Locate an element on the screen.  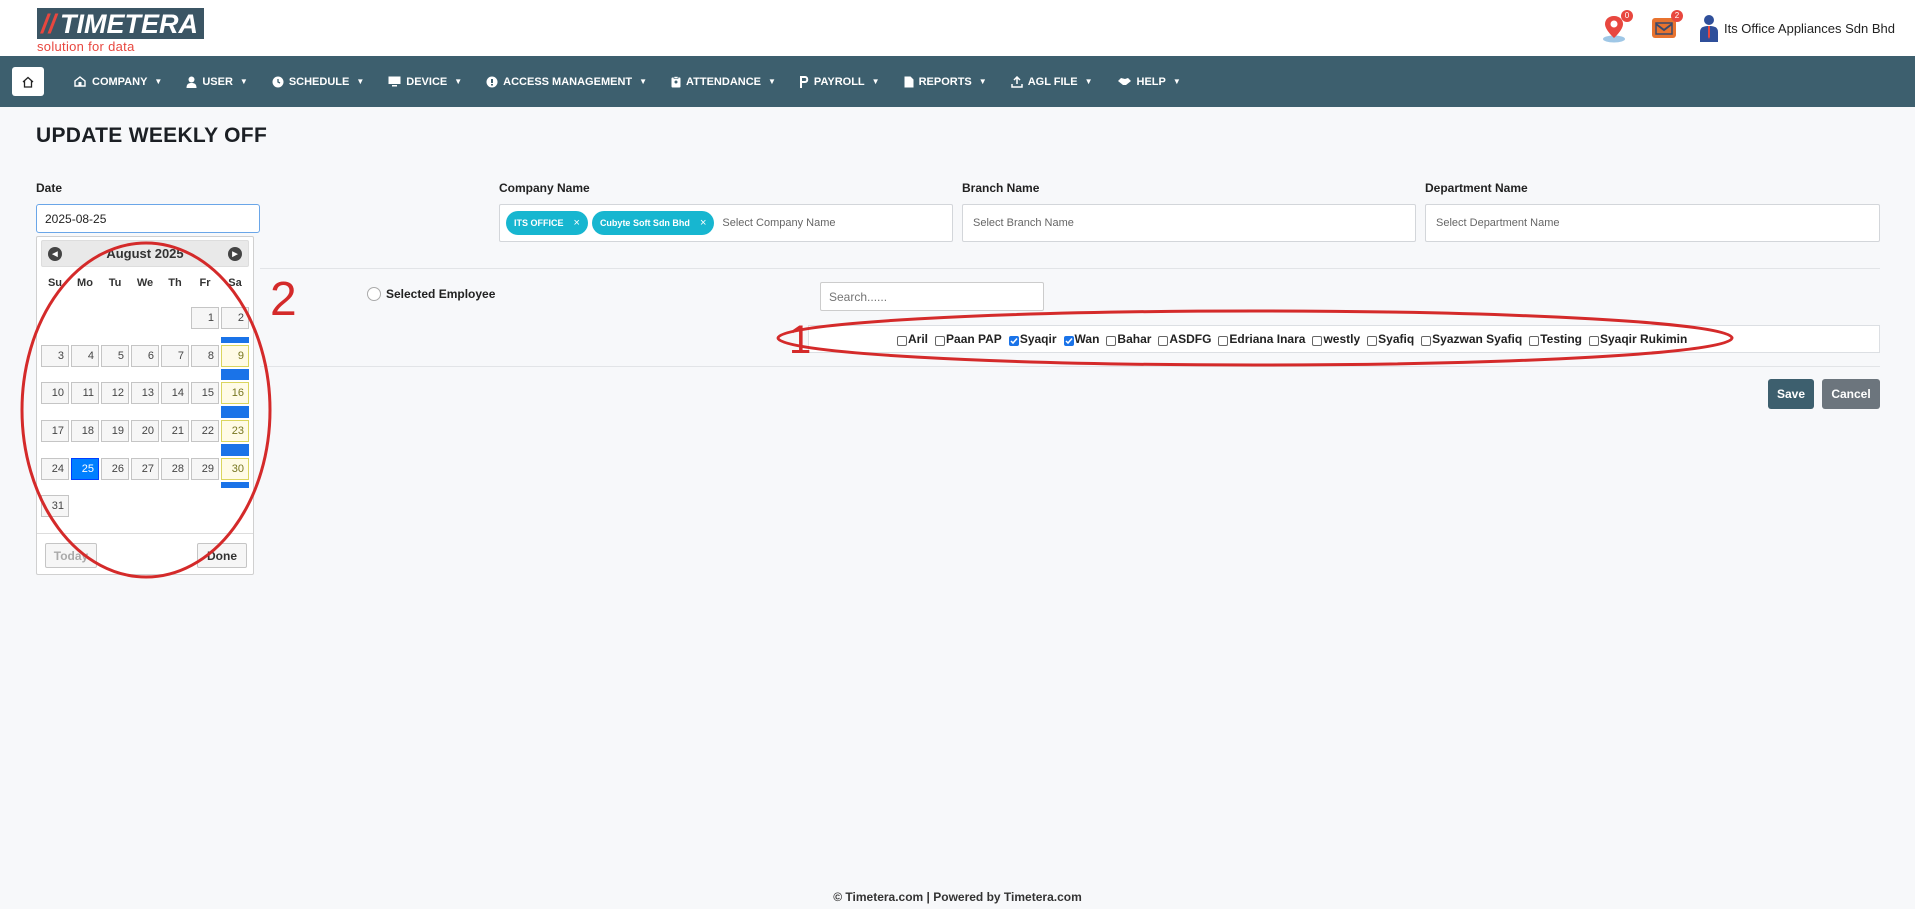
calendar-day: 21 is located at coordinates (175, 431).